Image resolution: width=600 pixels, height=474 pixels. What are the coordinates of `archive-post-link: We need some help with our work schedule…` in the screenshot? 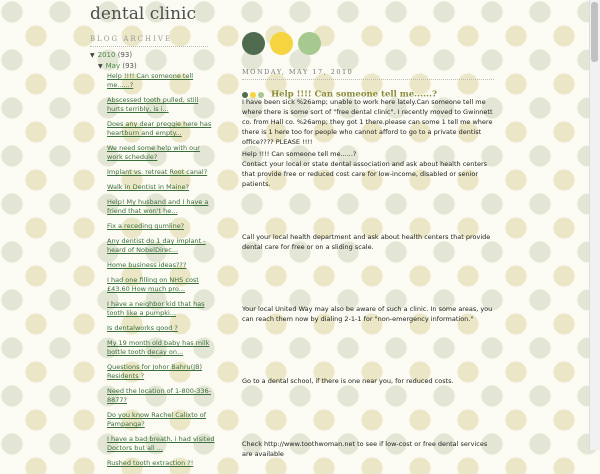 It's located at (162, 153).